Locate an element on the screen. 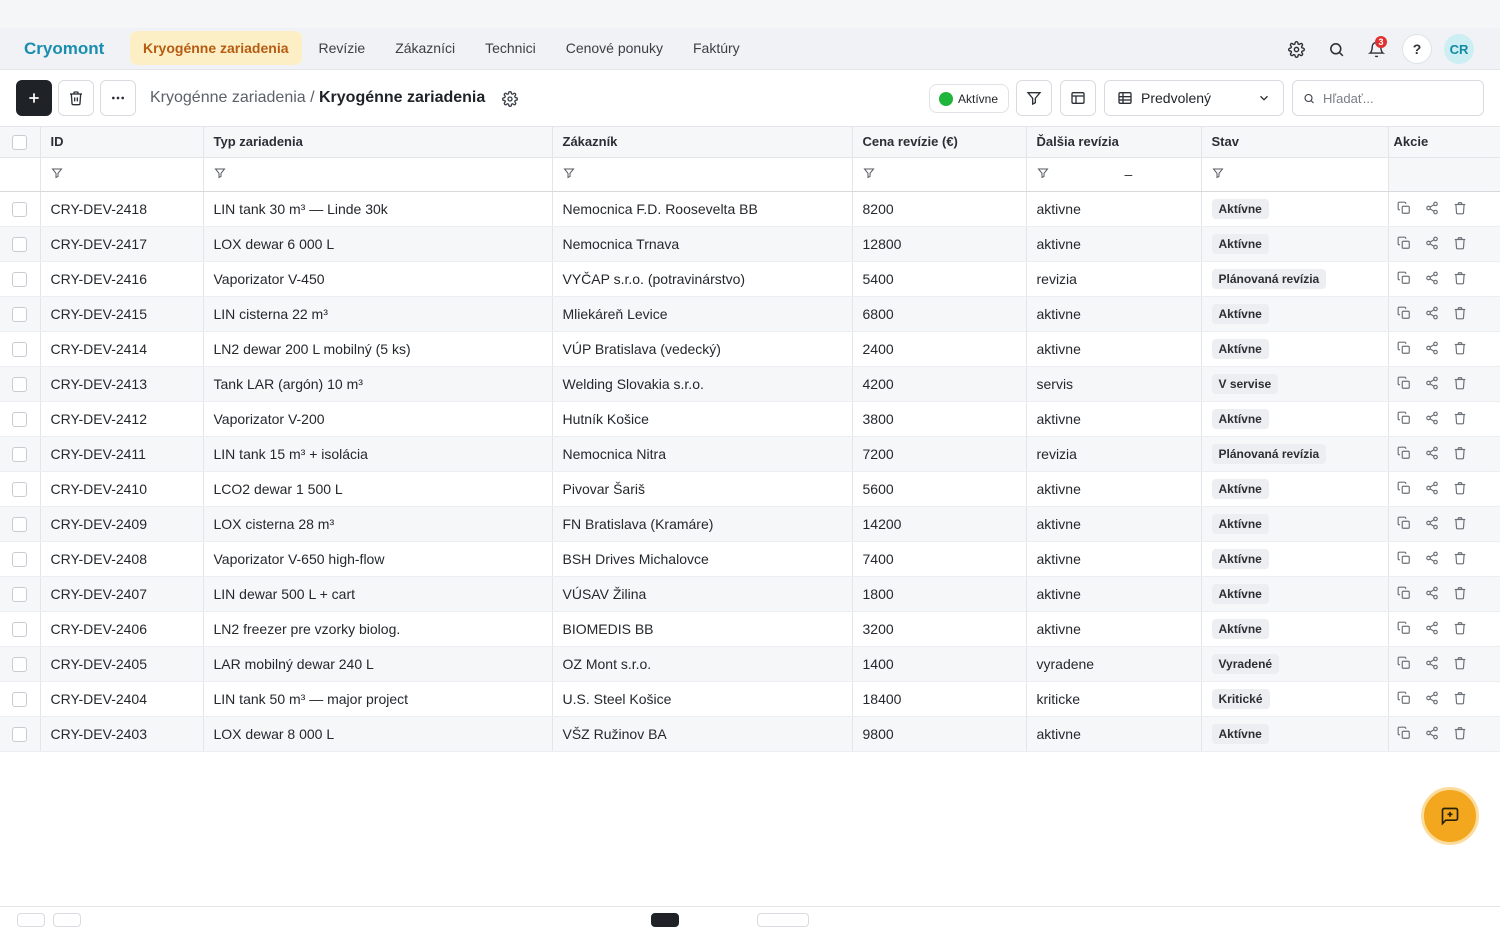 The image size is (1500, 927). cell-id: CRY-DEV-2403 is located at coordinates (122, 734).